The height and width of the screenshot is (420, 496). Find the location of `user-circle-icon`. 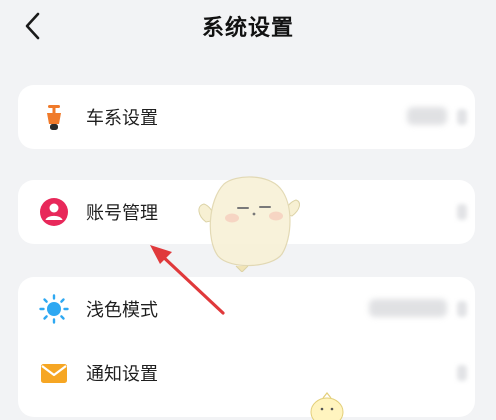

user-circle-icon is located at coordinates (54, 212).